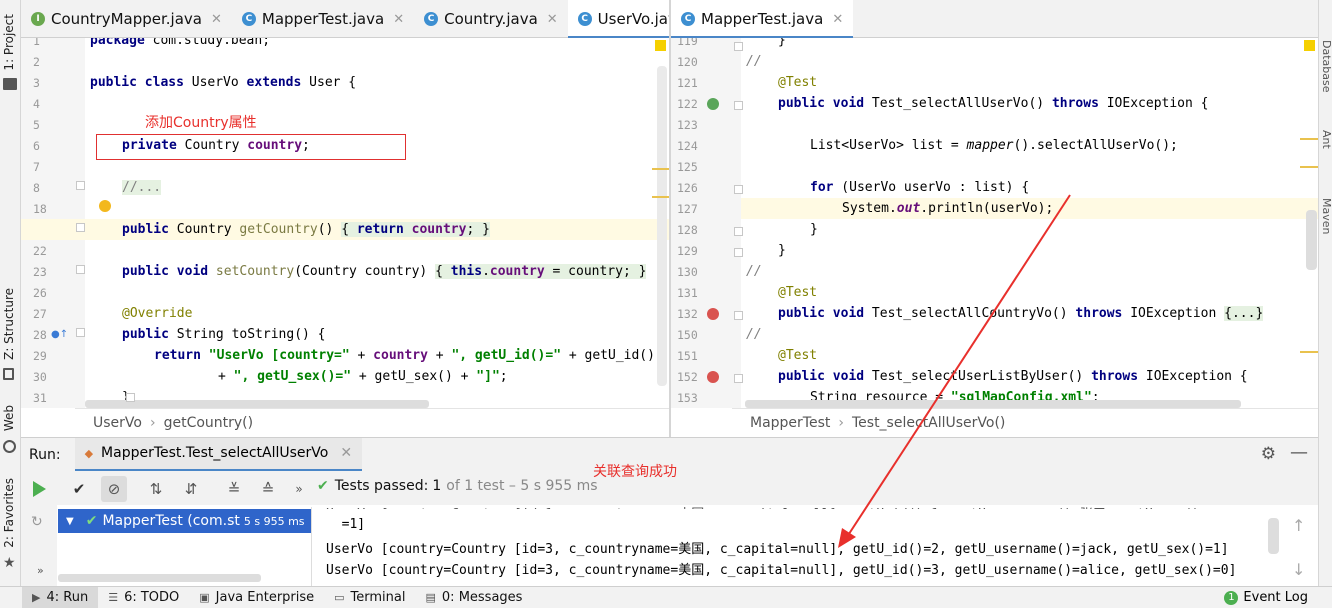 The width and height of the screenshot is (1332, 608). Describe the element at coordinates (9, 563) in the screenshot. I see `star-icon: ★` at that location.